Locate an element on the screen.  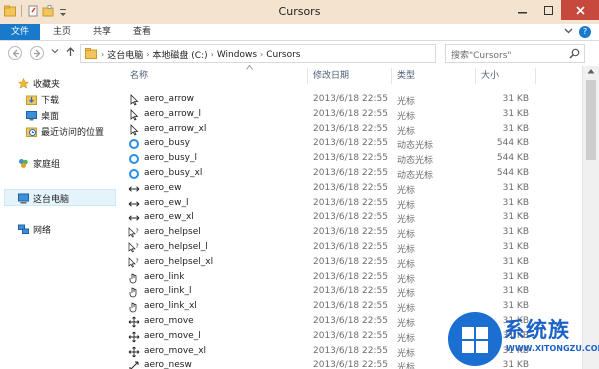
file-row: aero_busy_l 2013/6/18 22:55 动态光标 544 KB is located at coordinates (358, 158).